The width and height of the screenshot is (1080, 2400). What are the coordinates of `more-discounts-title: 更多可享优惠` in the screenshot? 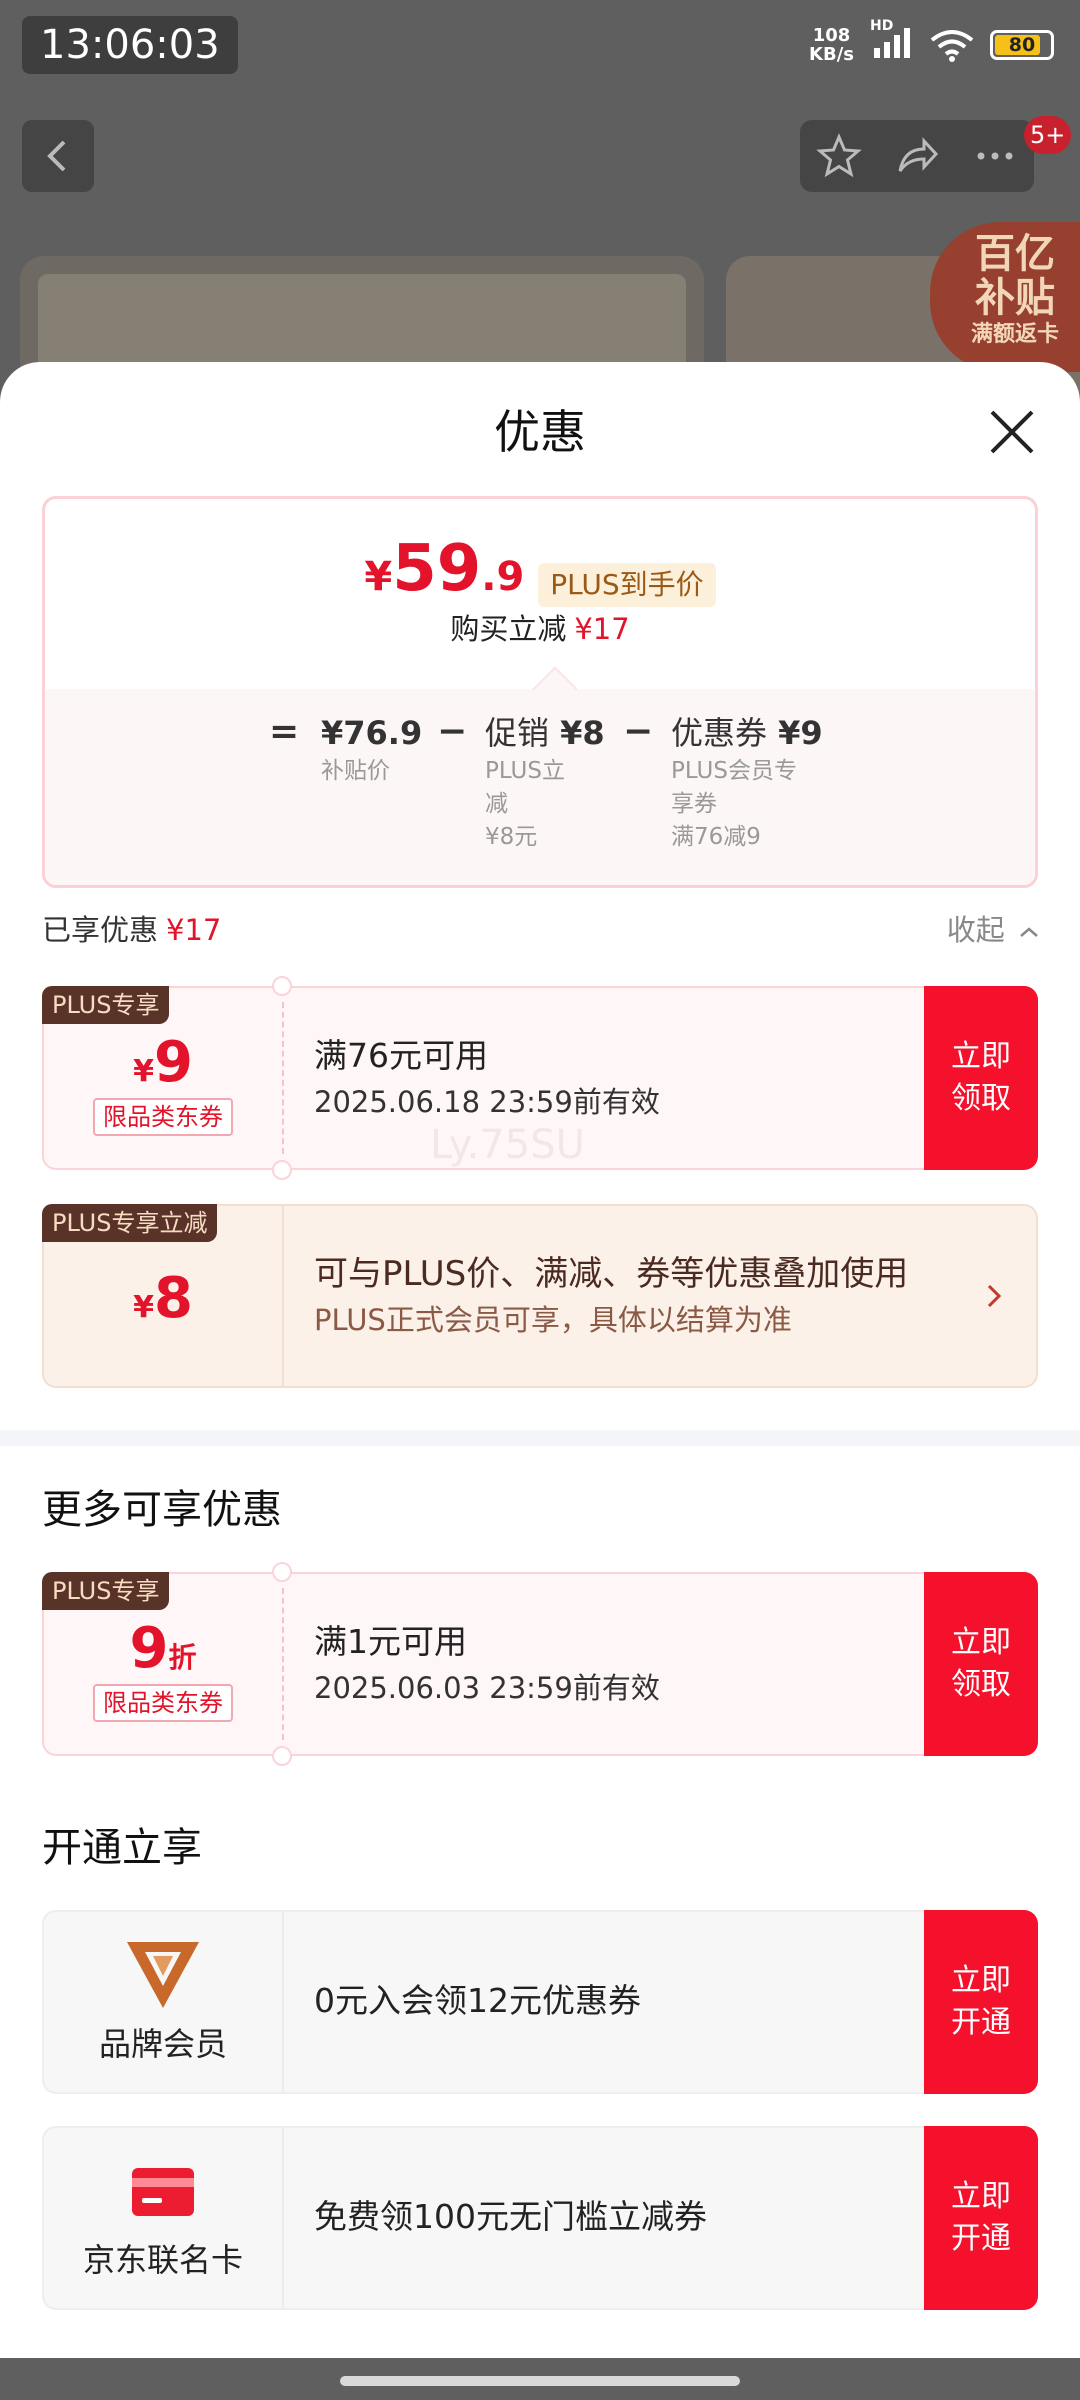 It's located at (162, 1510).